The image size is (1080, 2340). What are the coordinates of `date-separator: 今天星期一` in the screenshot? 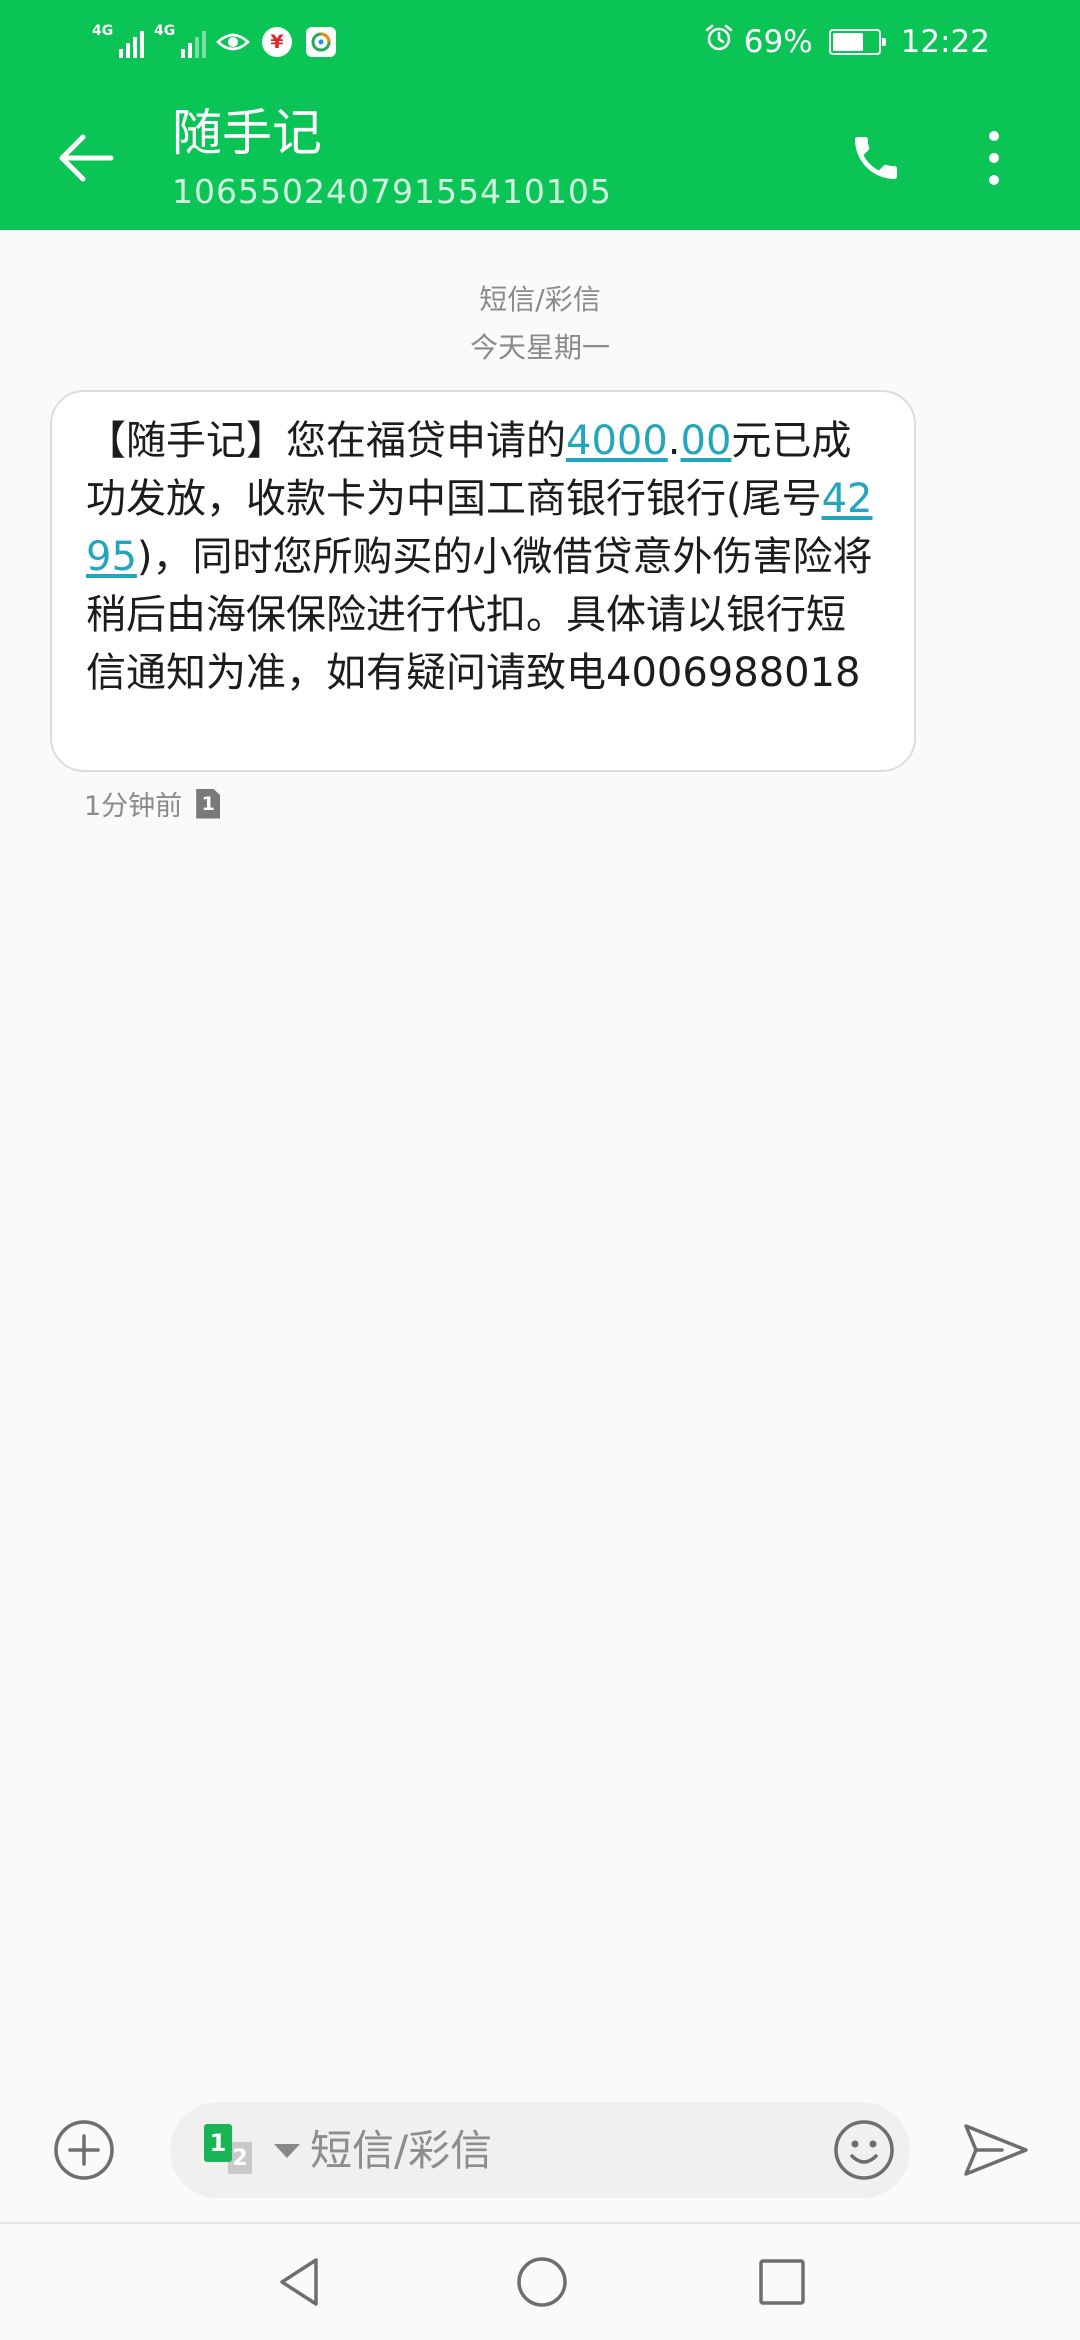 It's located at (539, 347).